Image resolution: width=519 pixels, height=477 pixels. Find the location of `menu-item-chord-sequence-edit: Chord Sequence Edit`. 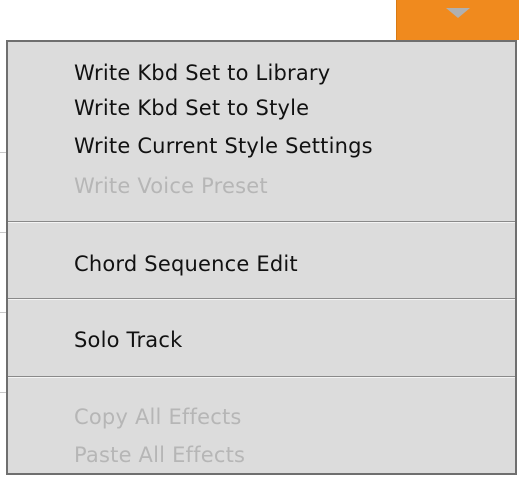

menu-item-chord-sequence-edit: Chord Sequence Edit is located at coordinates (186, 264).